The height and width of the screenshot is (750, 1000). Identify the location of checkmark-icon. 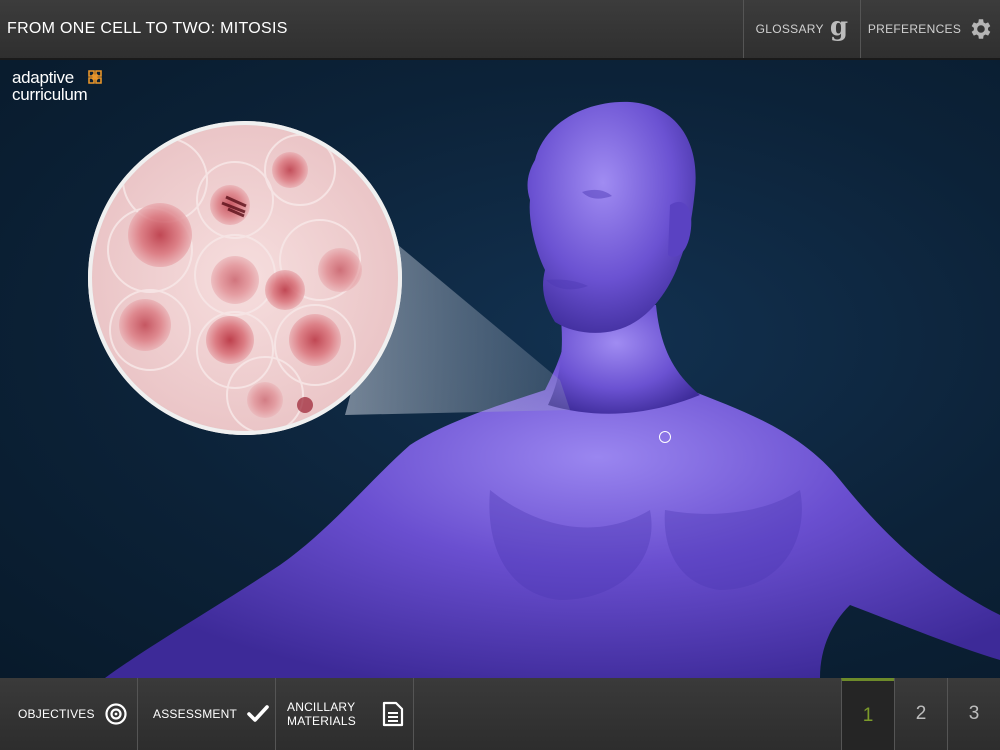
(258, 713).